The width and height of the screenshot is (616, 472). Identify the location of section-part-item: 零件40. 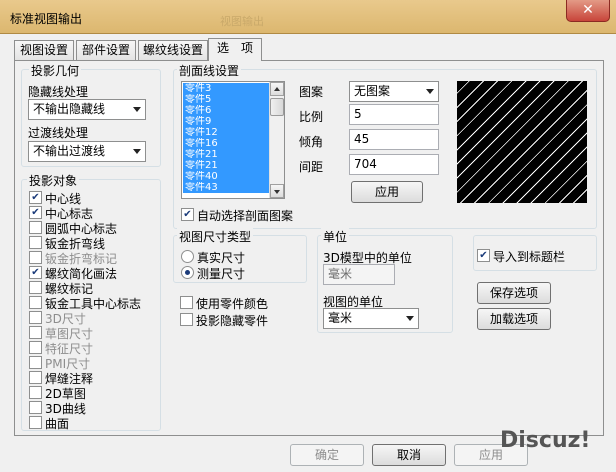
(226, 176).